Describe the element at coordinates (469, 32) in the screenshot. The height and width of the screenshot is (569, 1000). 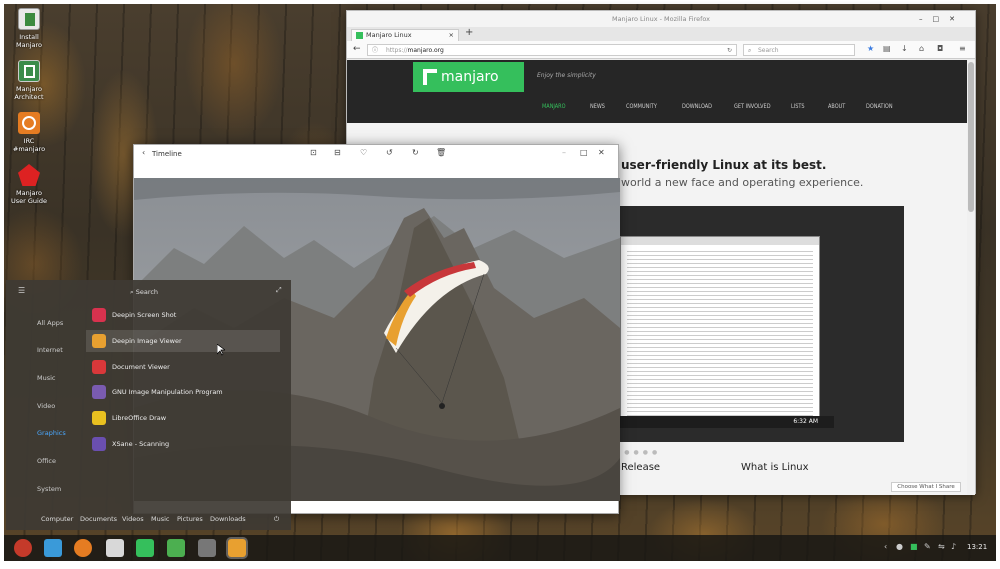
I see `new-tab-button: +` at that location.